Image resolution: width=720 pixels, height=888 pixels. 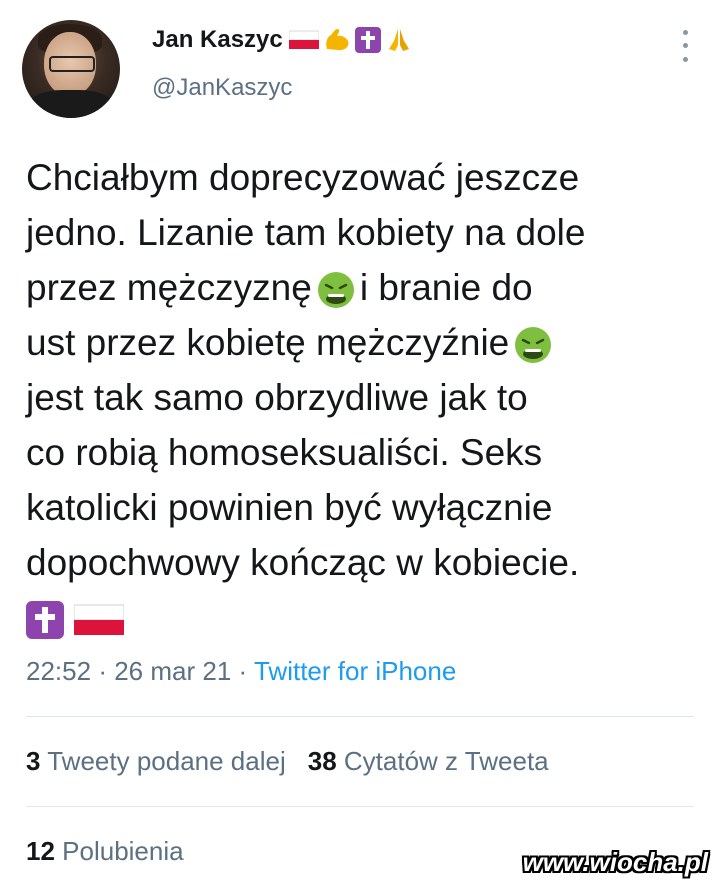 I want to click on quotes-label: Cytatów z Tweeta, so click(x=446, y=761).